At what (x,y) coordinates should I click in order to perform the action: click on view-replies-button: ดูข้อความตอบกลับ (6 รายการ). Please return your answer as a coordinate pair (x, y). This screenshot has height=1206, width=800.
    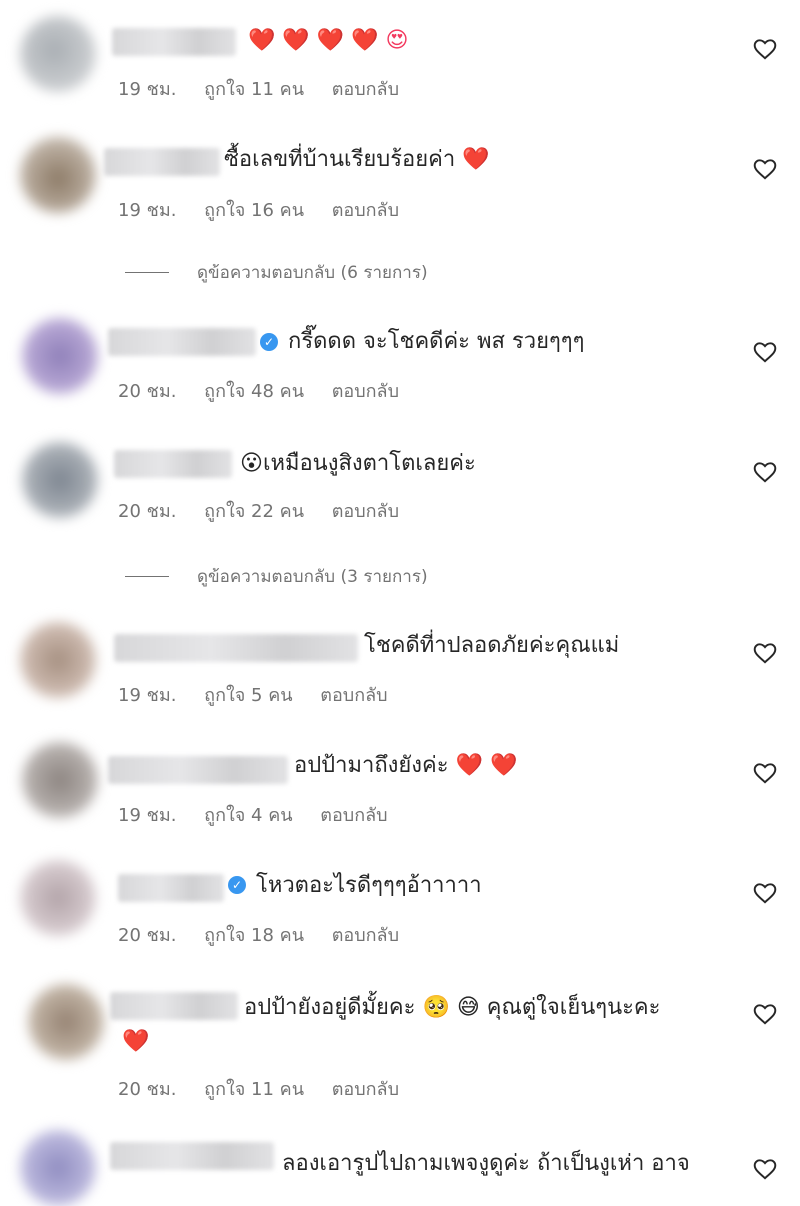
    Looking at the image, I should click on (276, 272).